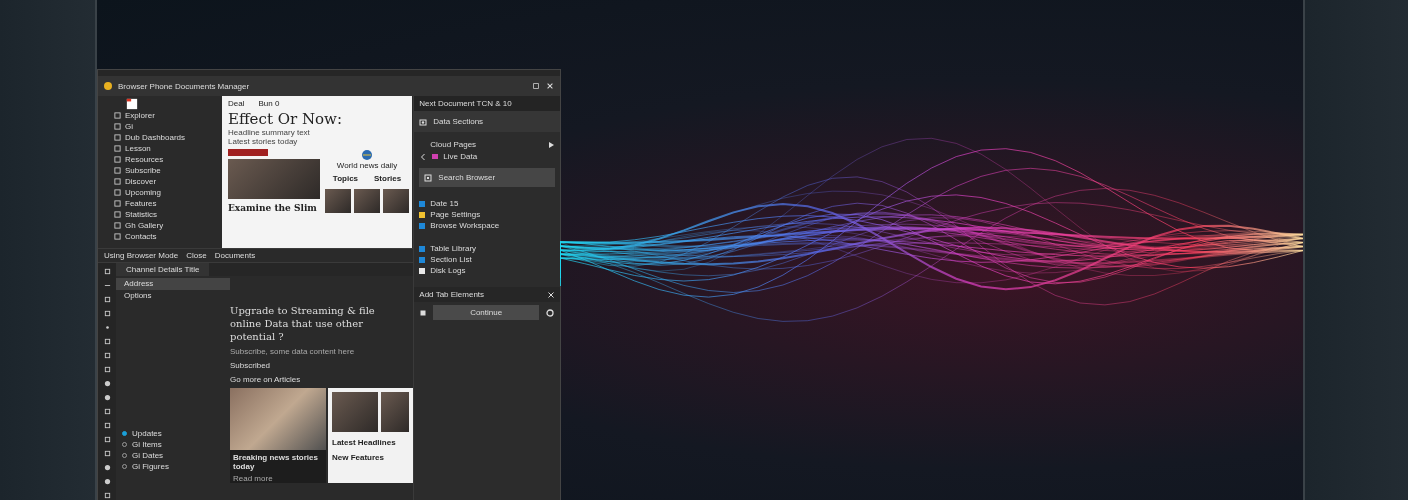 This screenshot has height=500, width=1408. What do you see at coordinates (168, 148) in the screenshot?
I see `tree-item: Lesson` at bounding box center [168, 148].